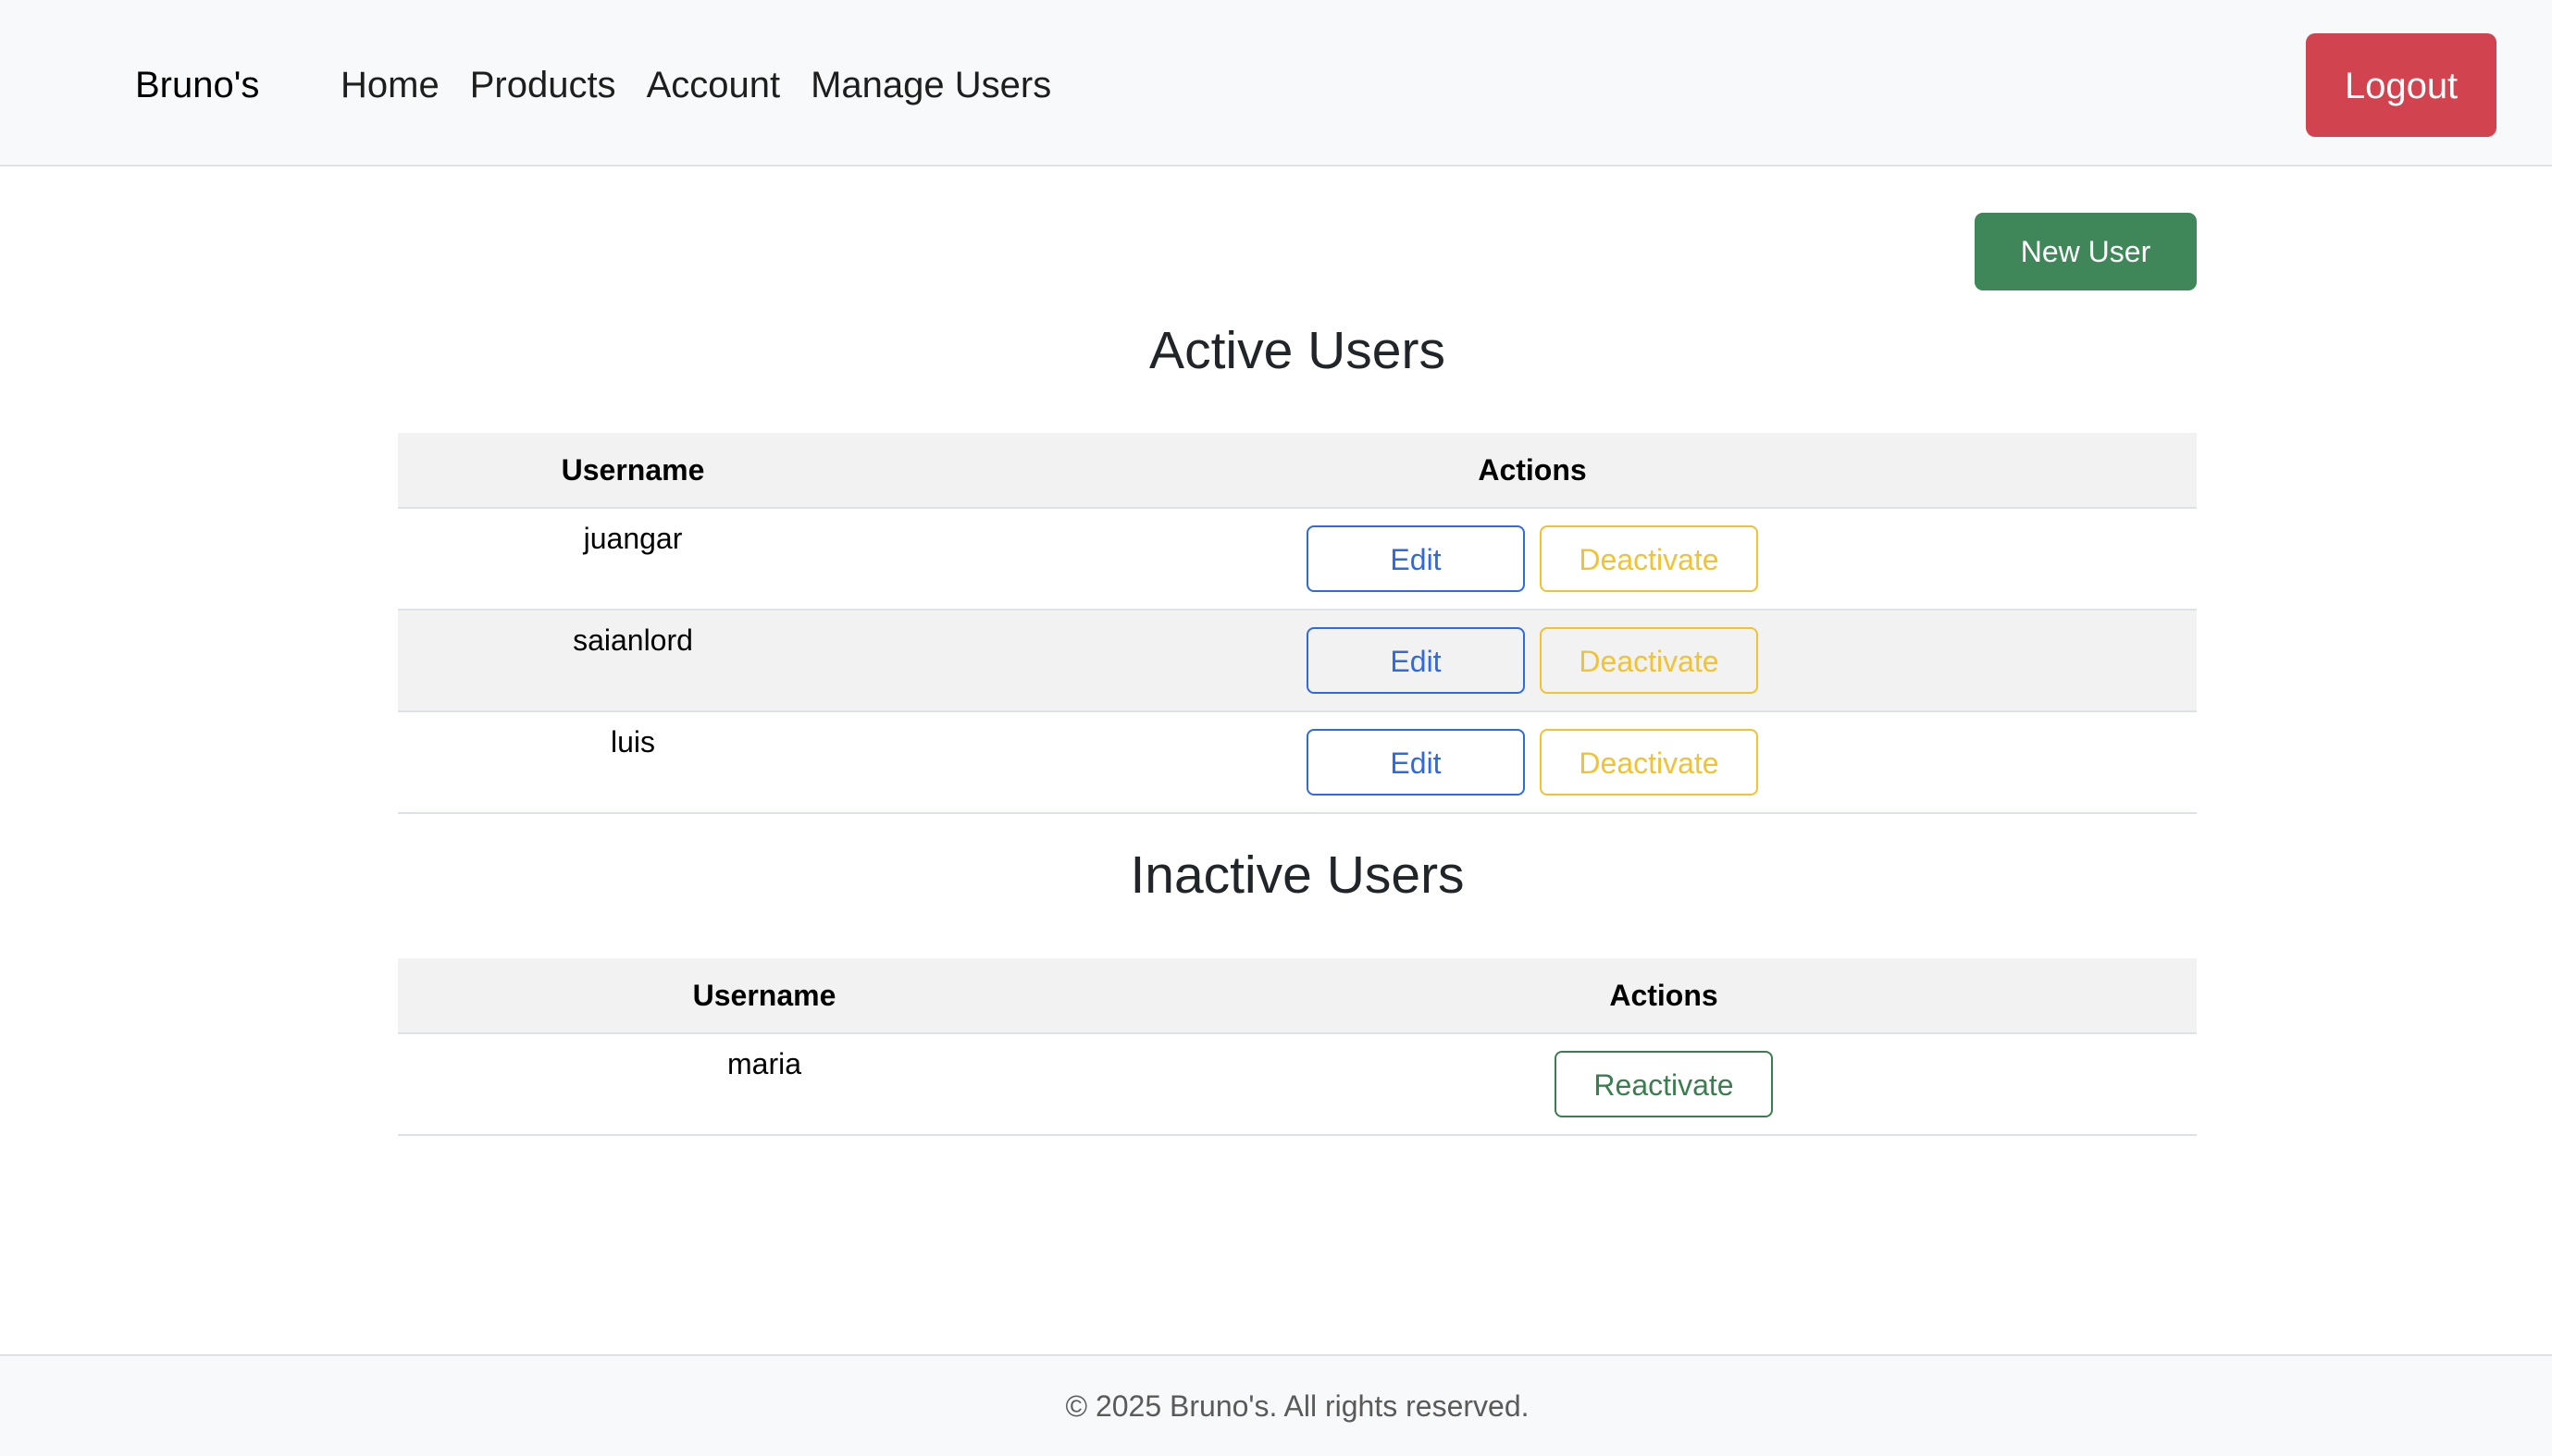  What do you see at coordinates (633, 538) in the screenshot?
I see `username-cell: juangar` at bounding box center [633, 538].